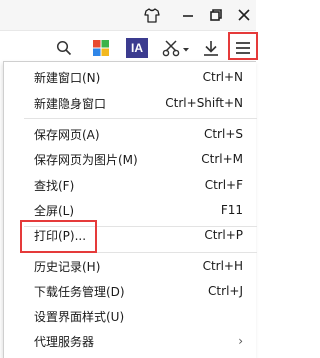  Describe the element at coordinates (86, 159) in the screenshot. I see `menu-item-label: 保存网页为图片(M)` at that location.